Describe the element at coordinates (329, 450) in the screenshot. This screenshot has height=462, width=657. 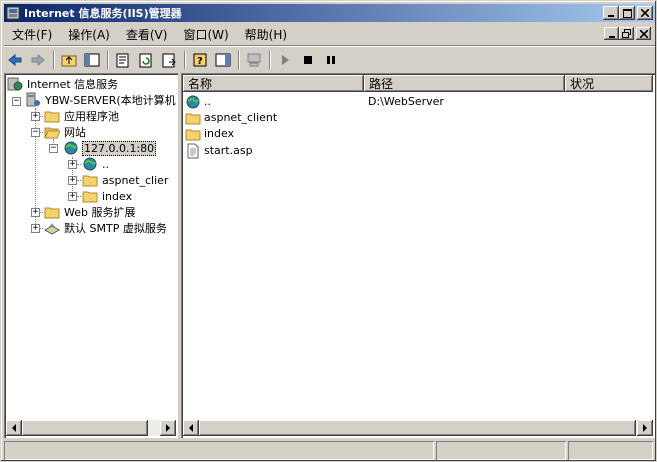
I see `status-bar` at that location.